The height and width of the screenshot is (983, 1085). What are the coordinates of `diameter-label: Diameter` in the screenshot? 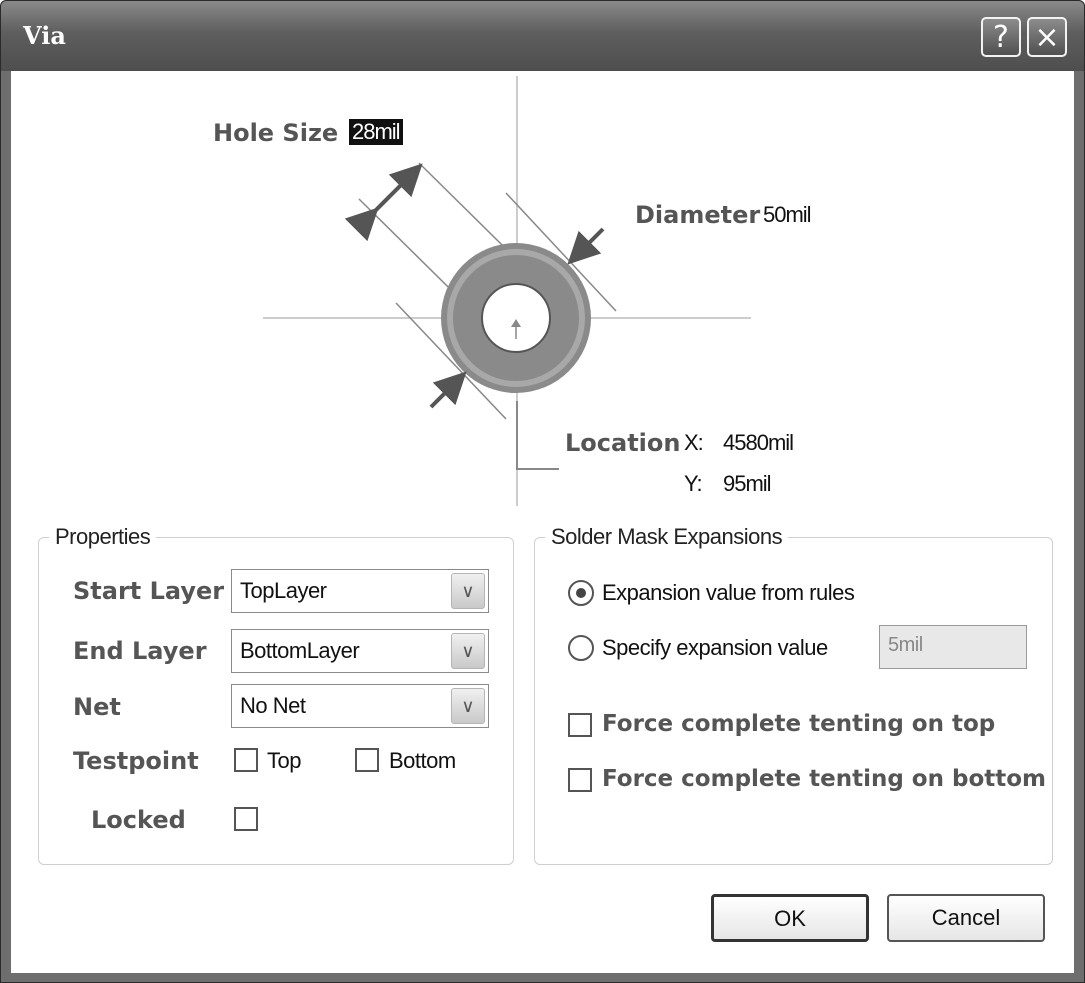 It's located at (698, 215).